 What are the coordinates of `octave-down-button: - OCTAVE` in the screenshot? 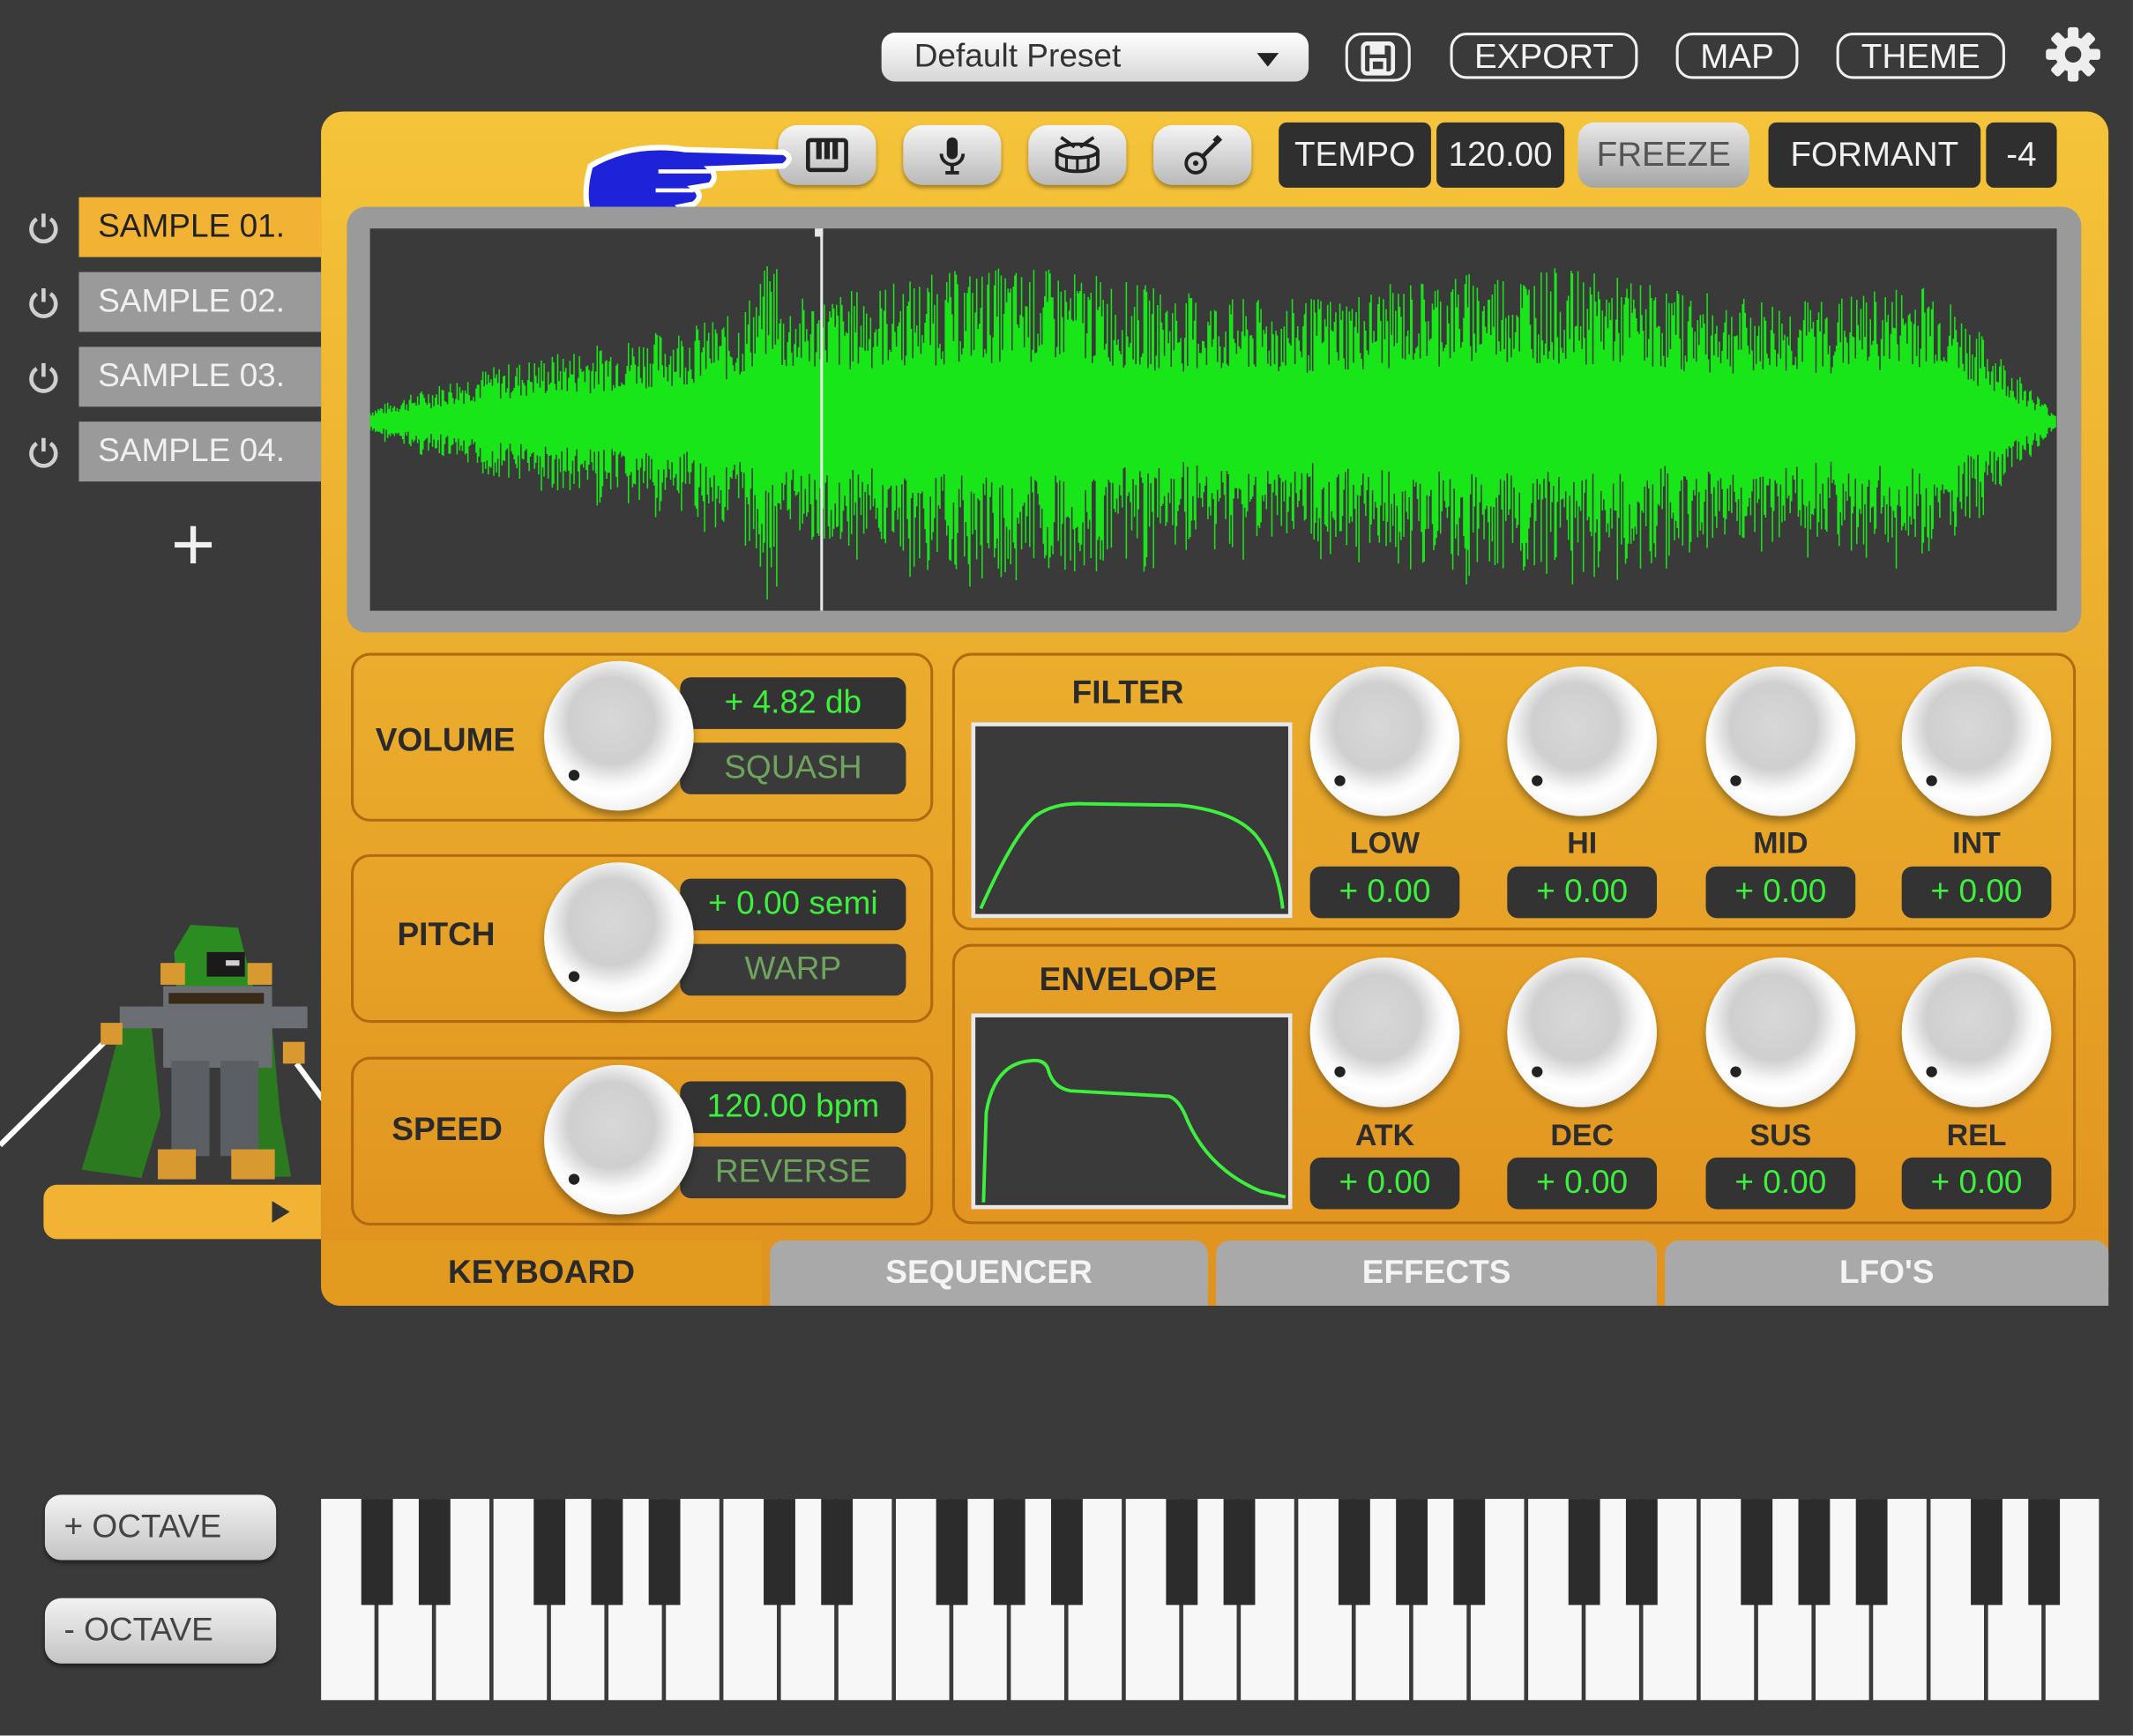 It's located at (161, 1631).